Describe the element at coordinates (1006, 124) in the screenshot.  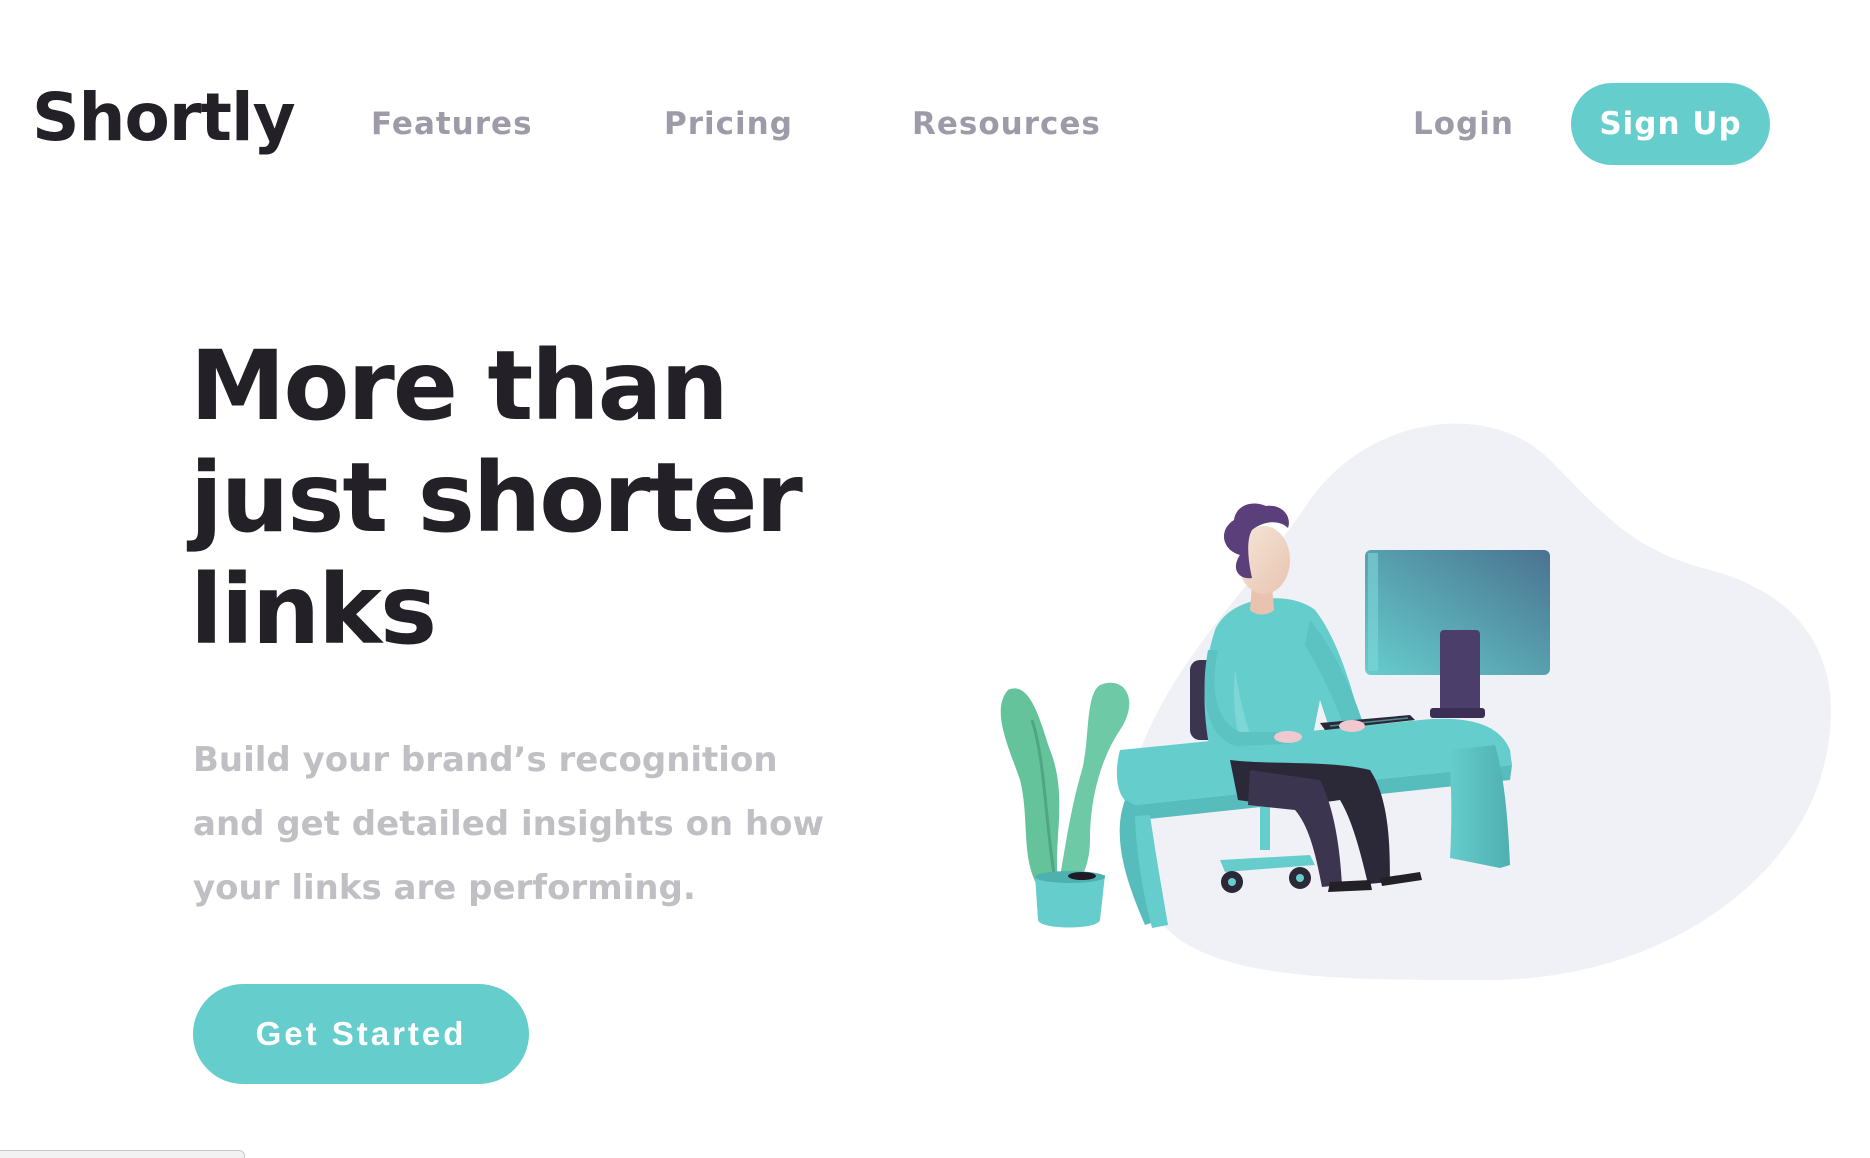
I see `nav-link-resources: Resources` at that location.